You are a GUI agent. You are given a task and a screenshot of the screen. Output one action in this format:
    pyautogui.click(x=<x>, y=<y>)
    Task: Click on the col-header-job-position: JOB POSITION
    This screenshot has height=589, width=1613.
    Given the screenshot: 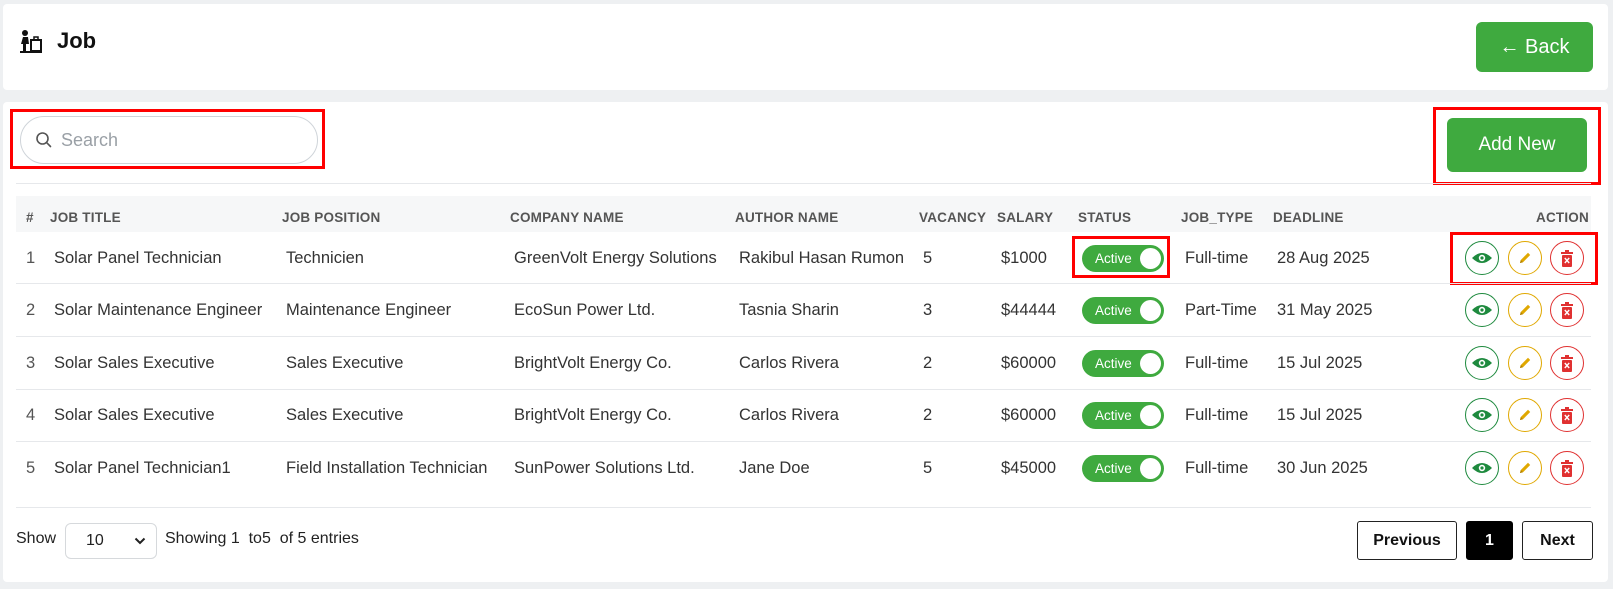 What is the action you would take?
    pyautogui.click(x=331, y=217)
    